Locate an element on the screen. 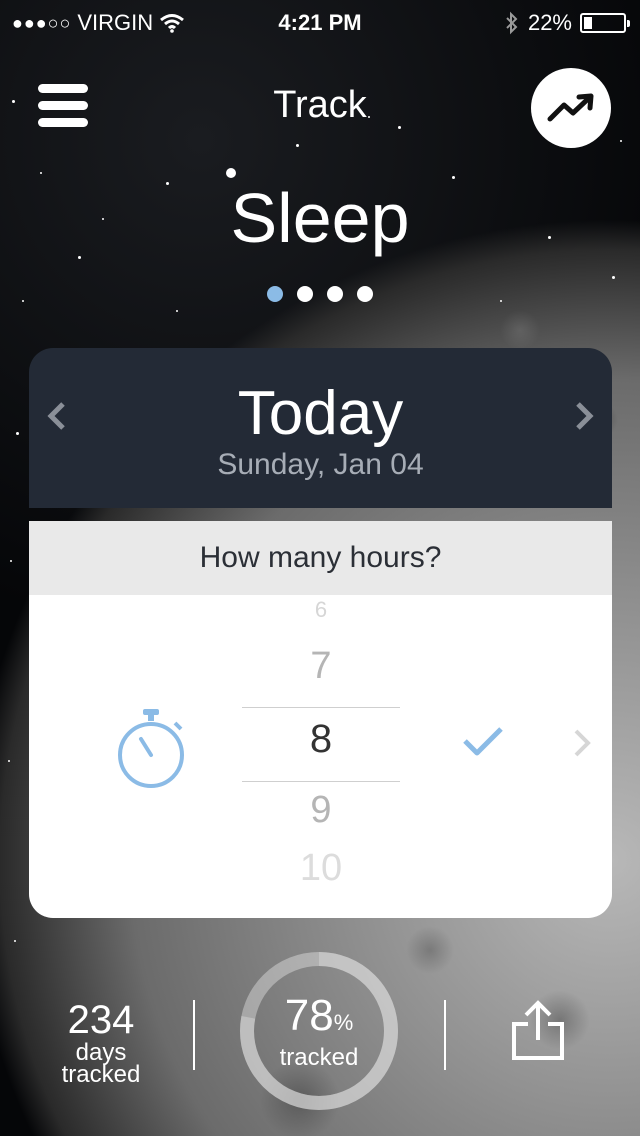 The image size is (640, 1136). battery-percent: 22% is located at coordinates (549, 22).